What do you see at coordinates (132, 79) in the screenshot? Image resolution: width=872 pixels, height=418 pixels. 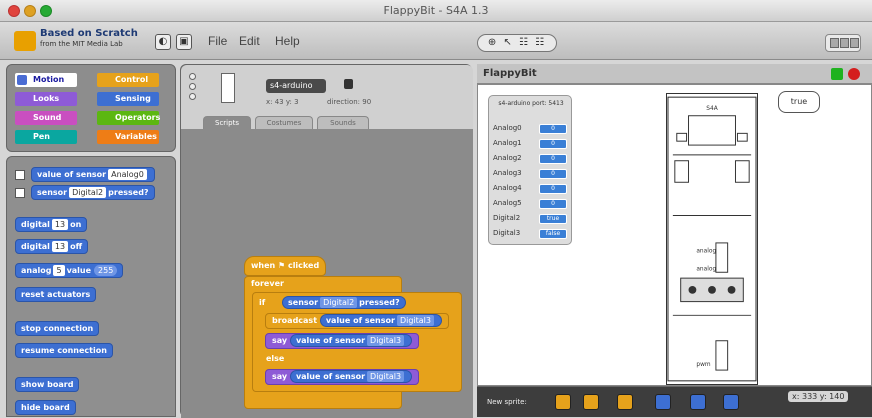 I see `category-control-label: Control` at bounding box center [132, 79].